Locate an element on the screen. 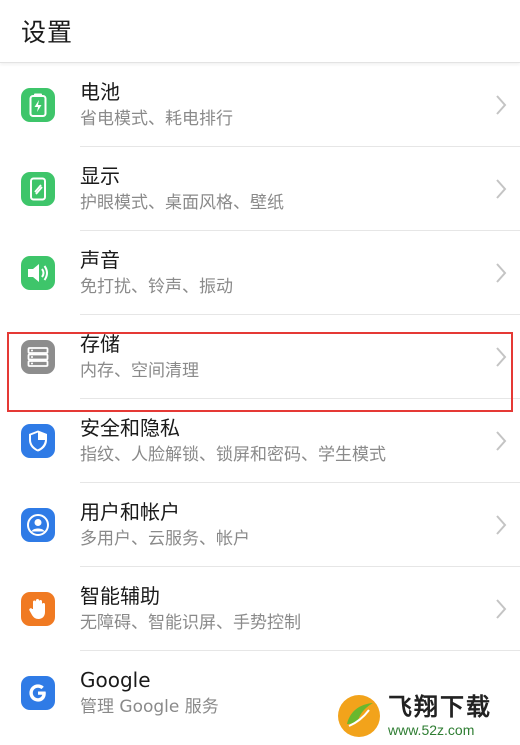  settings-item-subtitle: 免打扰、铃声、振动 is located at coordinates (156, 287).